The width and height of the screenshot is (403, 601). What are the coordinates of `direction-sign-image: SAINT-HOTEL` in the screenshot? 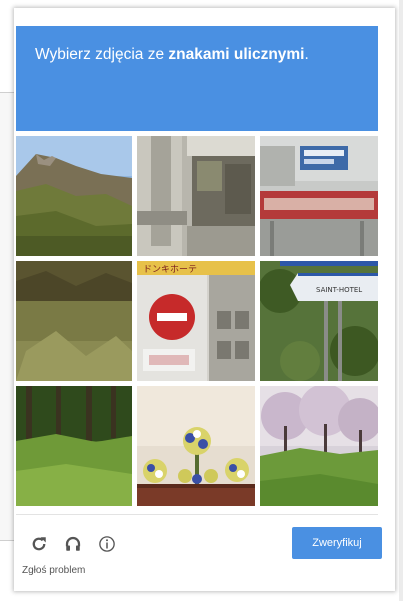 It's located at (319, 321).